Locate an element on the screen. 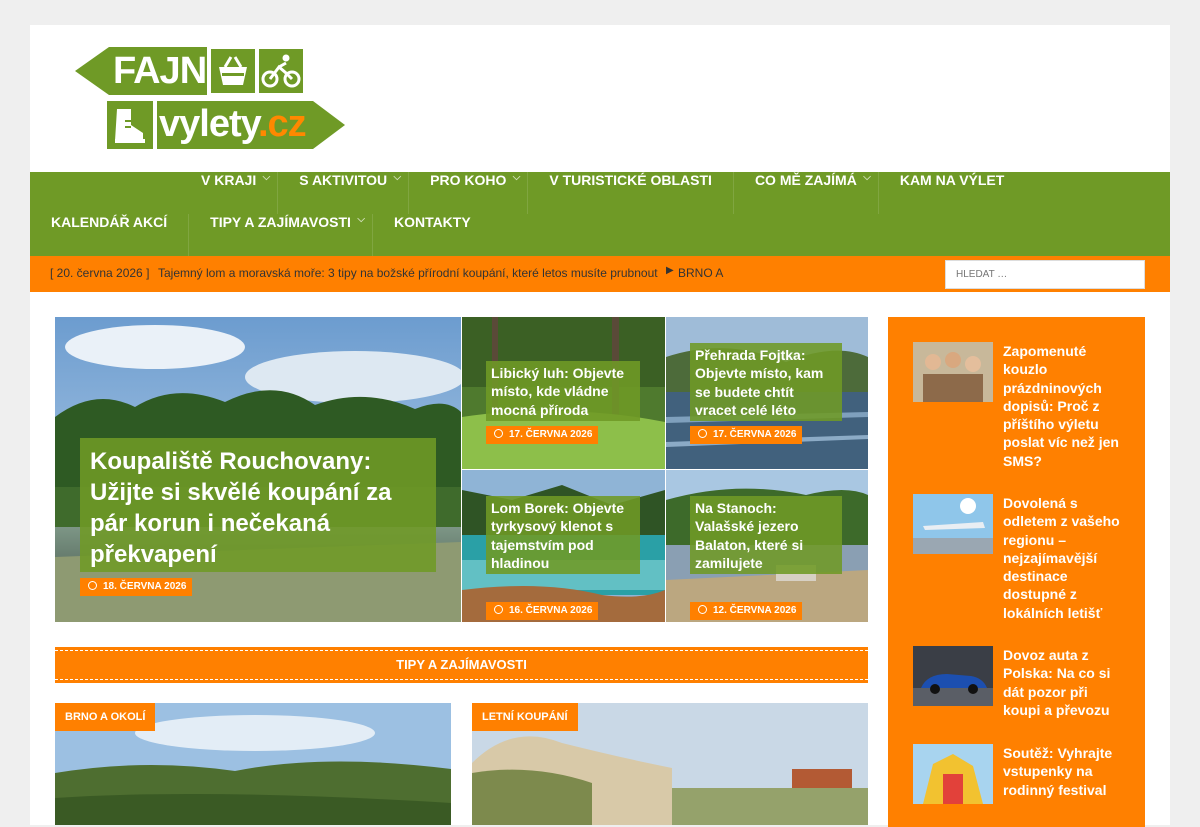 The image size is (1200, 827). boot-icon is located at coordinates (130, 125).